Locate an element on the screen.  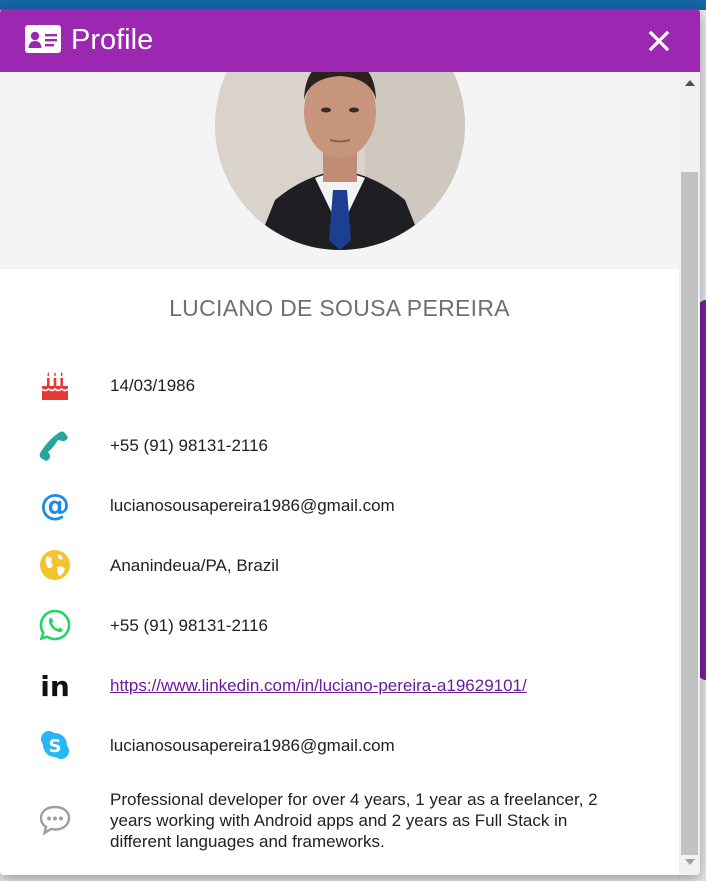
skype-row: S lucianosousapereira1986@gmail.com is located at coordinates (339, 748).